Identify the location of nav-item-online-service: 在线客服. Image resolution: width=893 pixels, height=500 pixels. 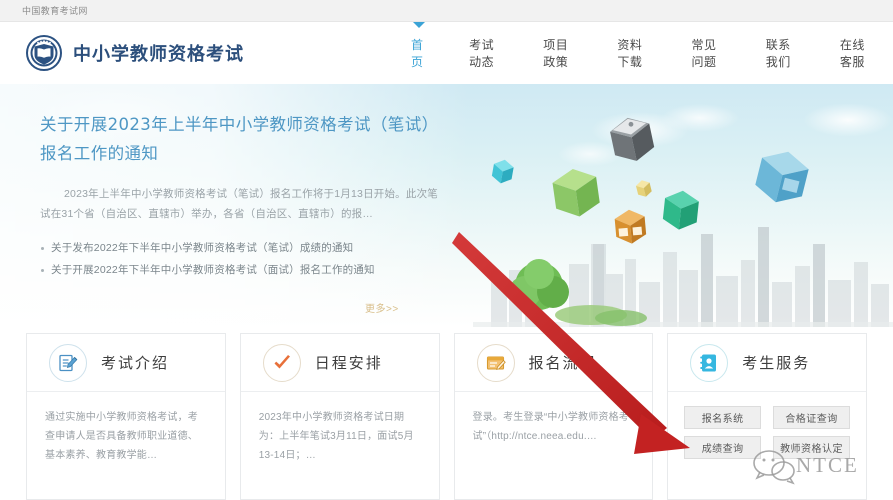
(856, 53).